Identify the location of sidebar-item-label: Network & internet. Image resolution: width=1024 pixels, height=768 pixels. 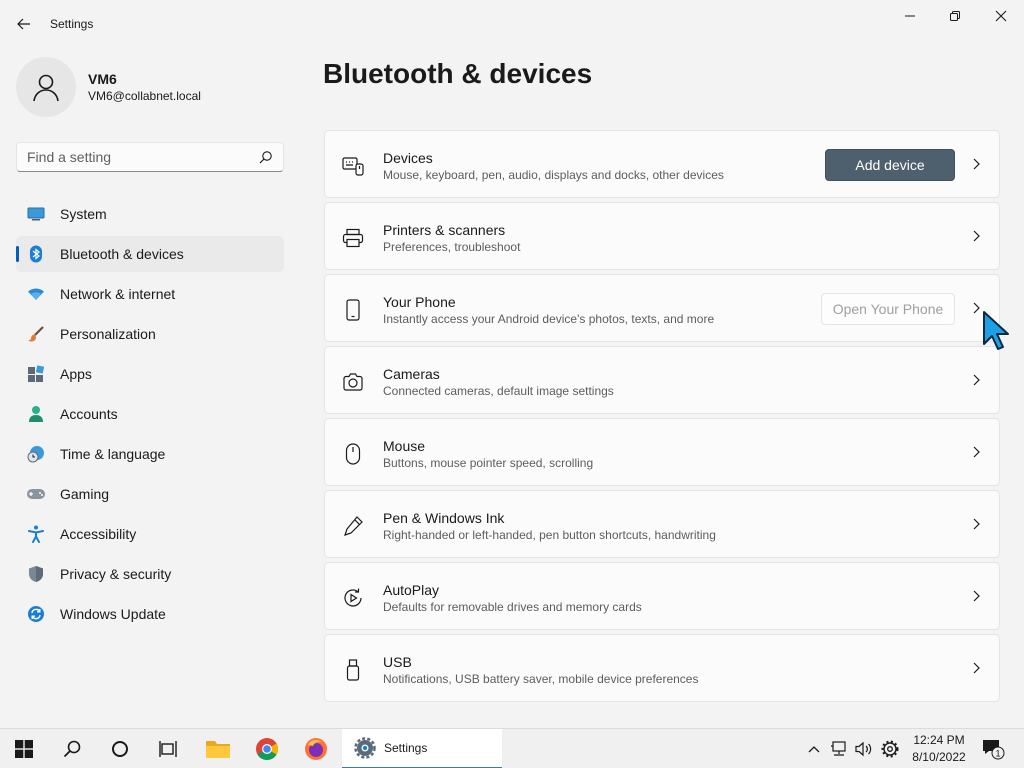
(118, 294).